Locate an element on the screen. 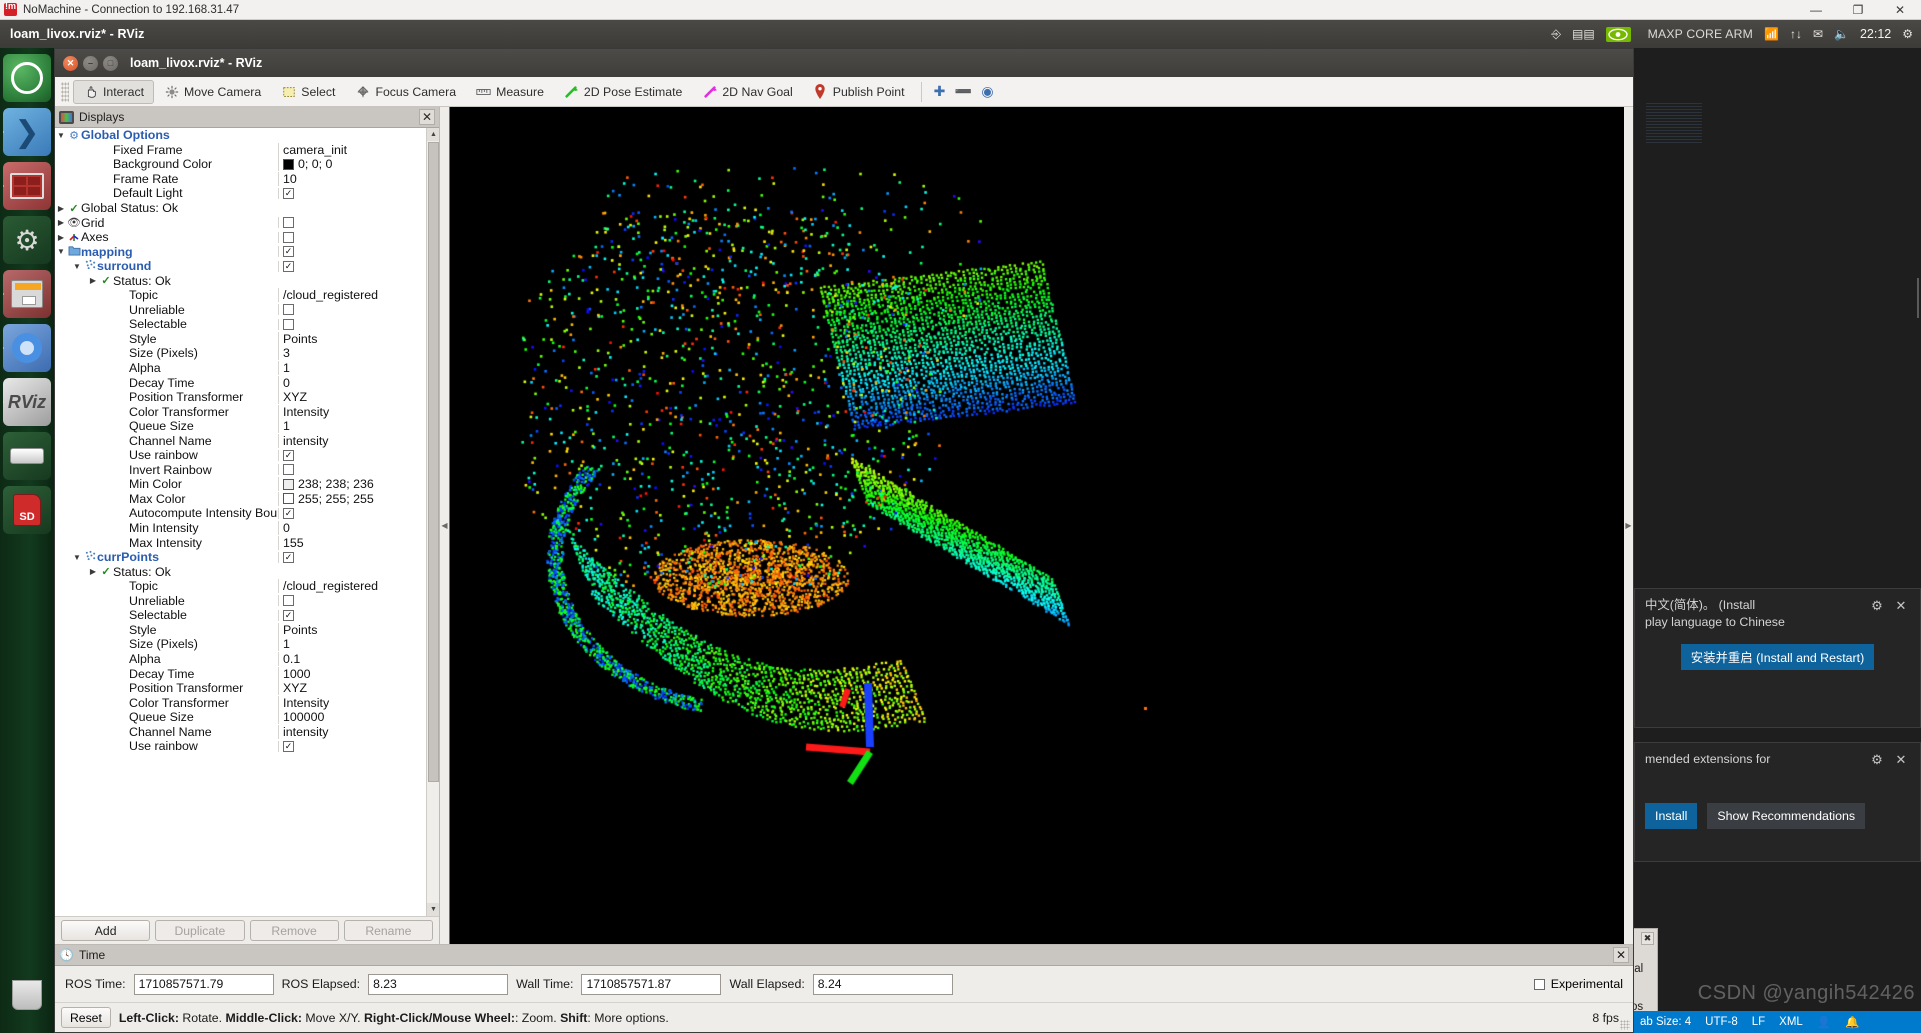 This screenshot has width=1921, height=1033. displays-close-button: ✕ is located at coordinates (427, 117).